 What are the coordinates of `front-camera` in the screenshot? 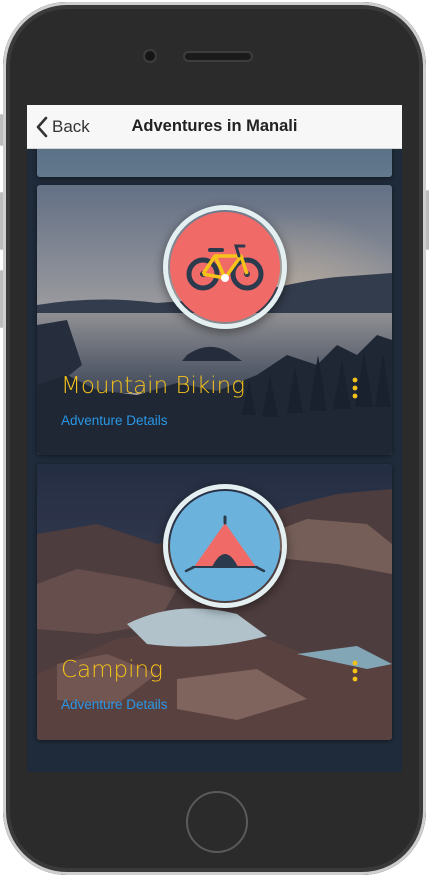 It's located at (150, 56).